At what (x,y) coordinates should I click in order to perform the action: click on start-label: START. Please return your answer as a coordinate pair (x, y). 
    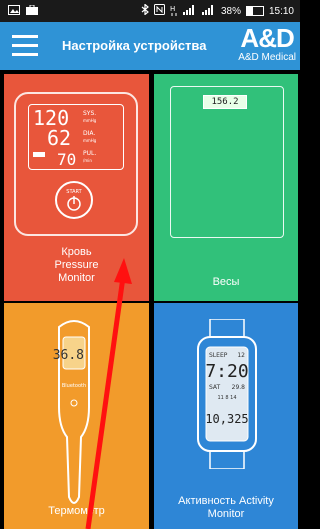
    Looking at the image, I should click on (74, 192).